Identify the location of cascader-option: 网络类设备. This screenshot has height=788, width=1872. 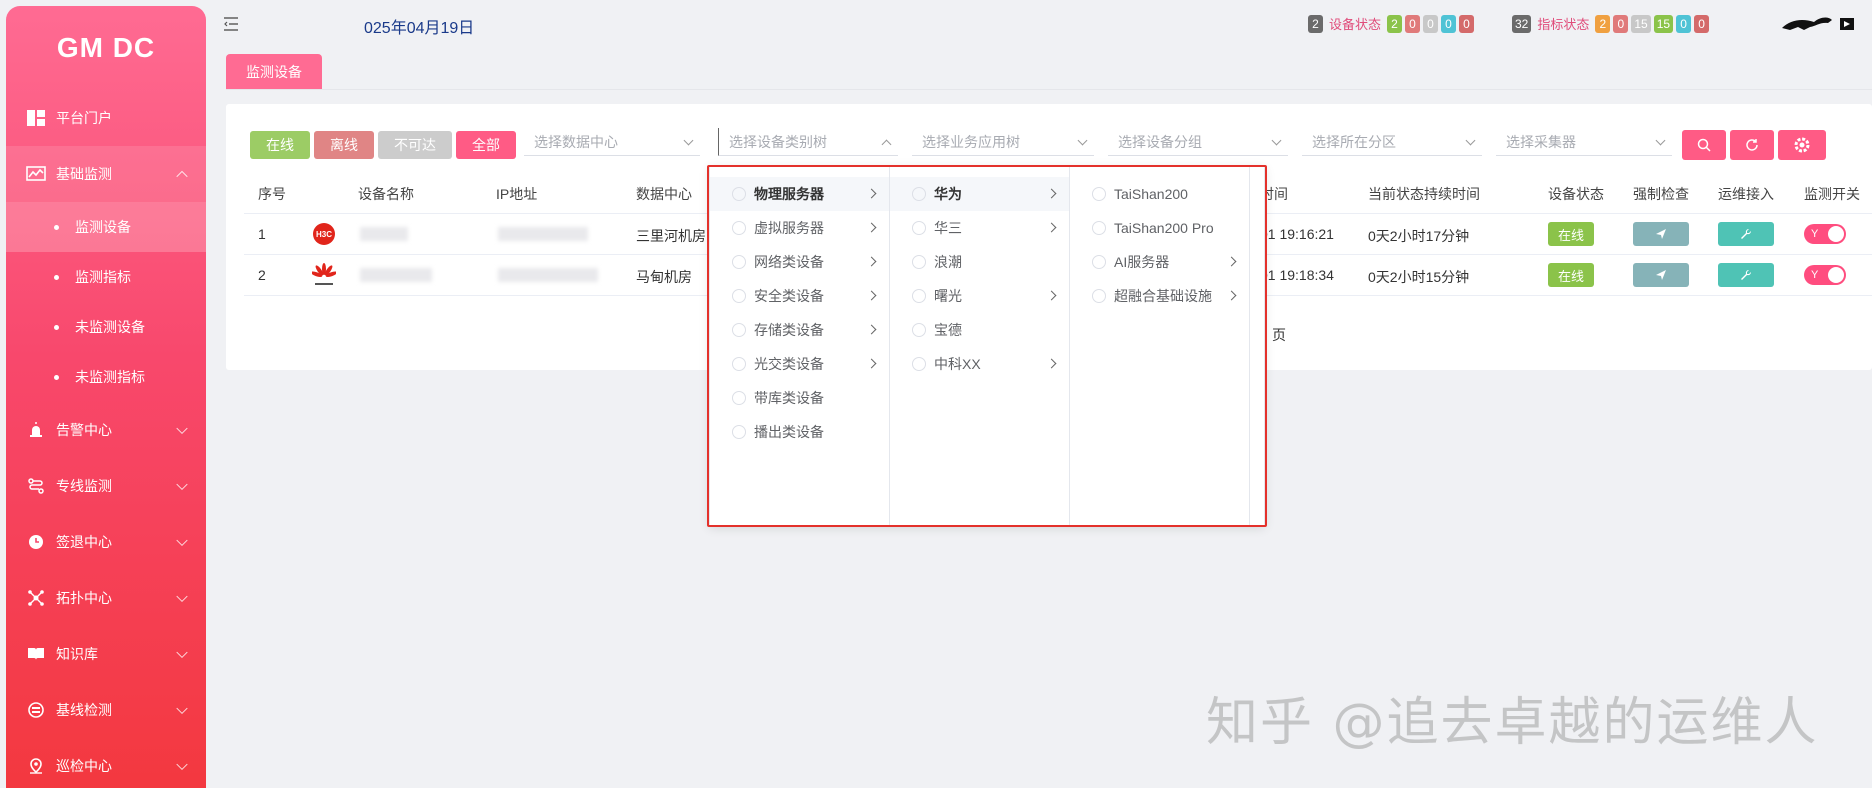
(799, 262).